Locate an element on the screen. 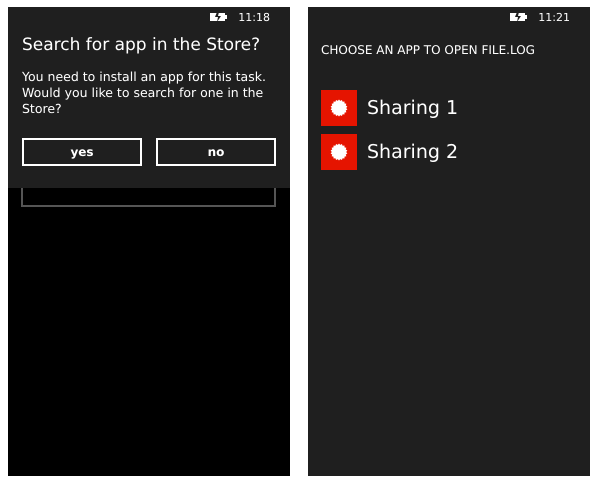  dialog-title: Search for app in the Store? is located at coordinates (142, 45).